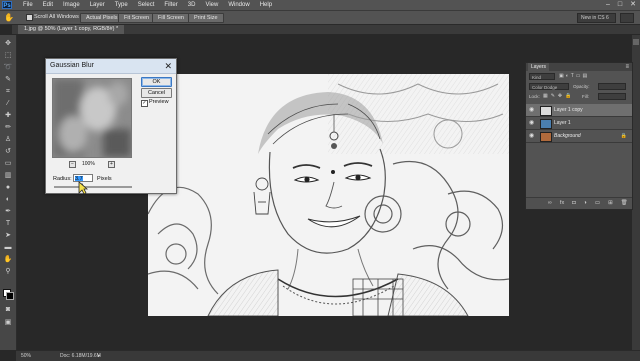  I want to click on menu-layer: Layer, so click(97, 5).